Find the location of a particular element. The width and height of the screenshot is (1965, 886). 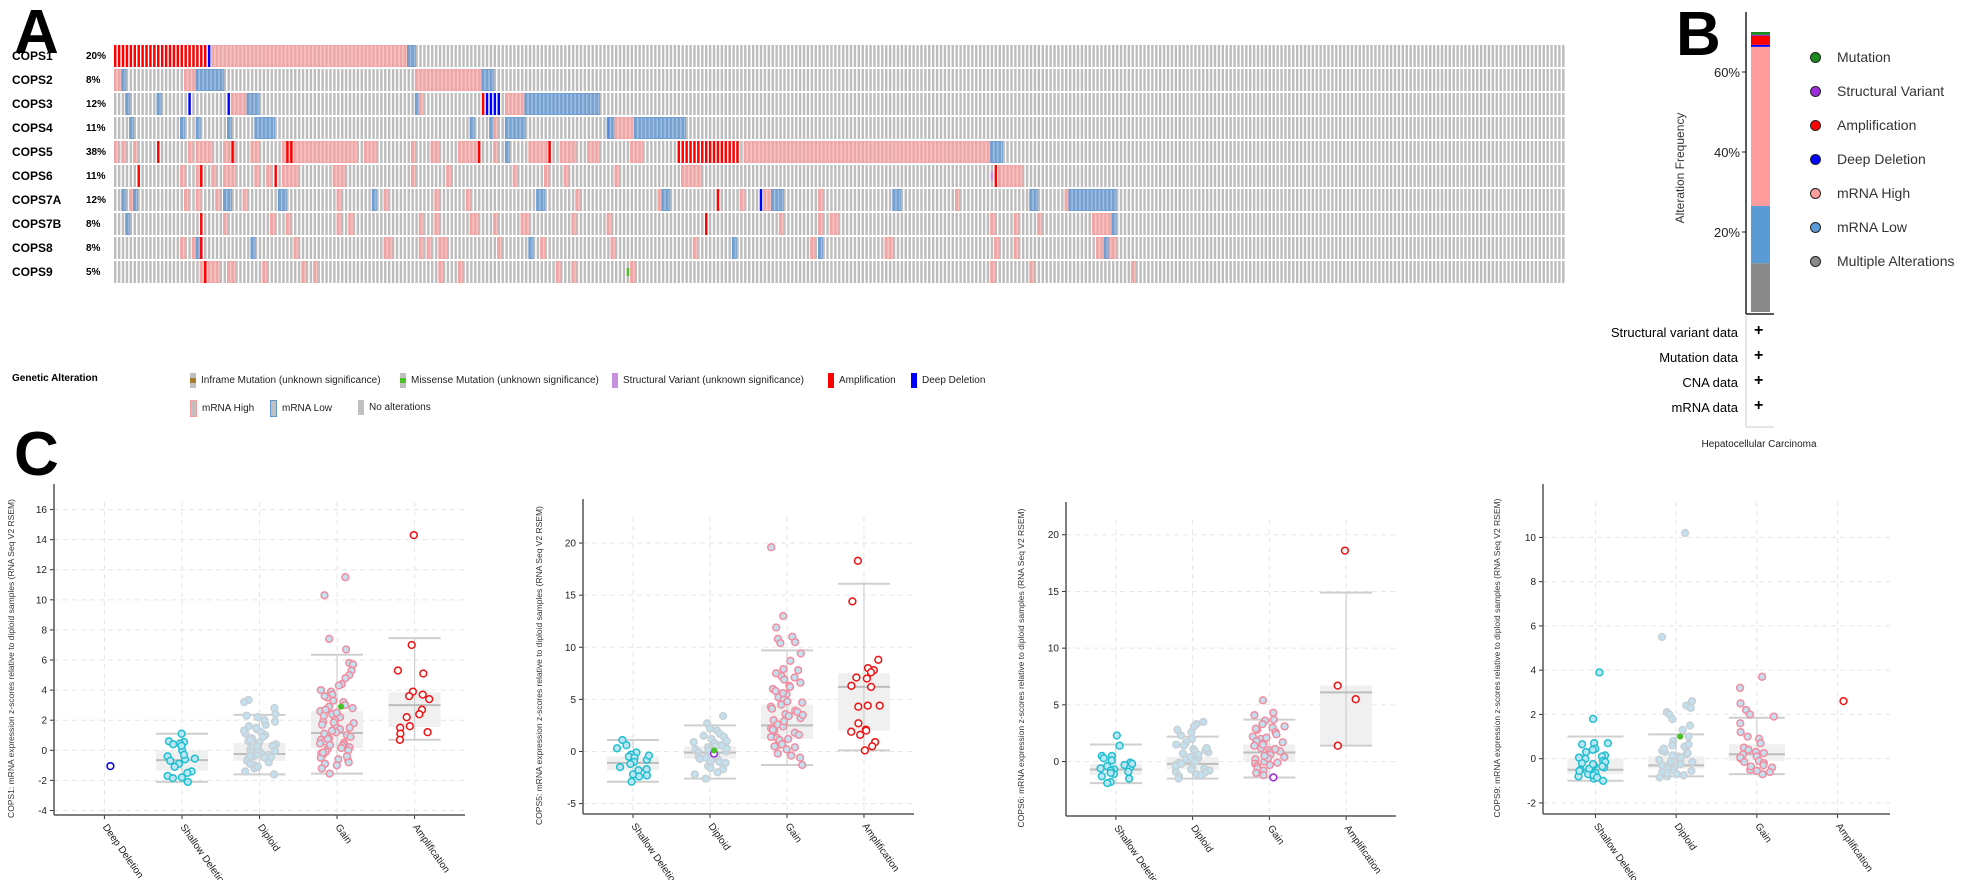

data-point is located at coordinates (693, 742).